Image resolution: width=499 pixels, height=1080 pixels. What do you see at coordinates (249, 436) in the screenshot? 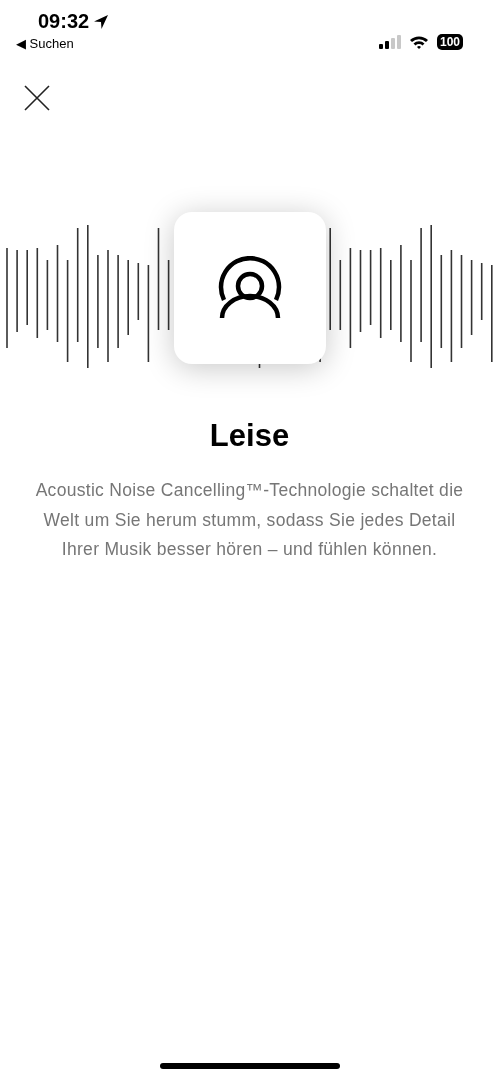
I see `feature-title: Leise` at bounding box center [249, 436].